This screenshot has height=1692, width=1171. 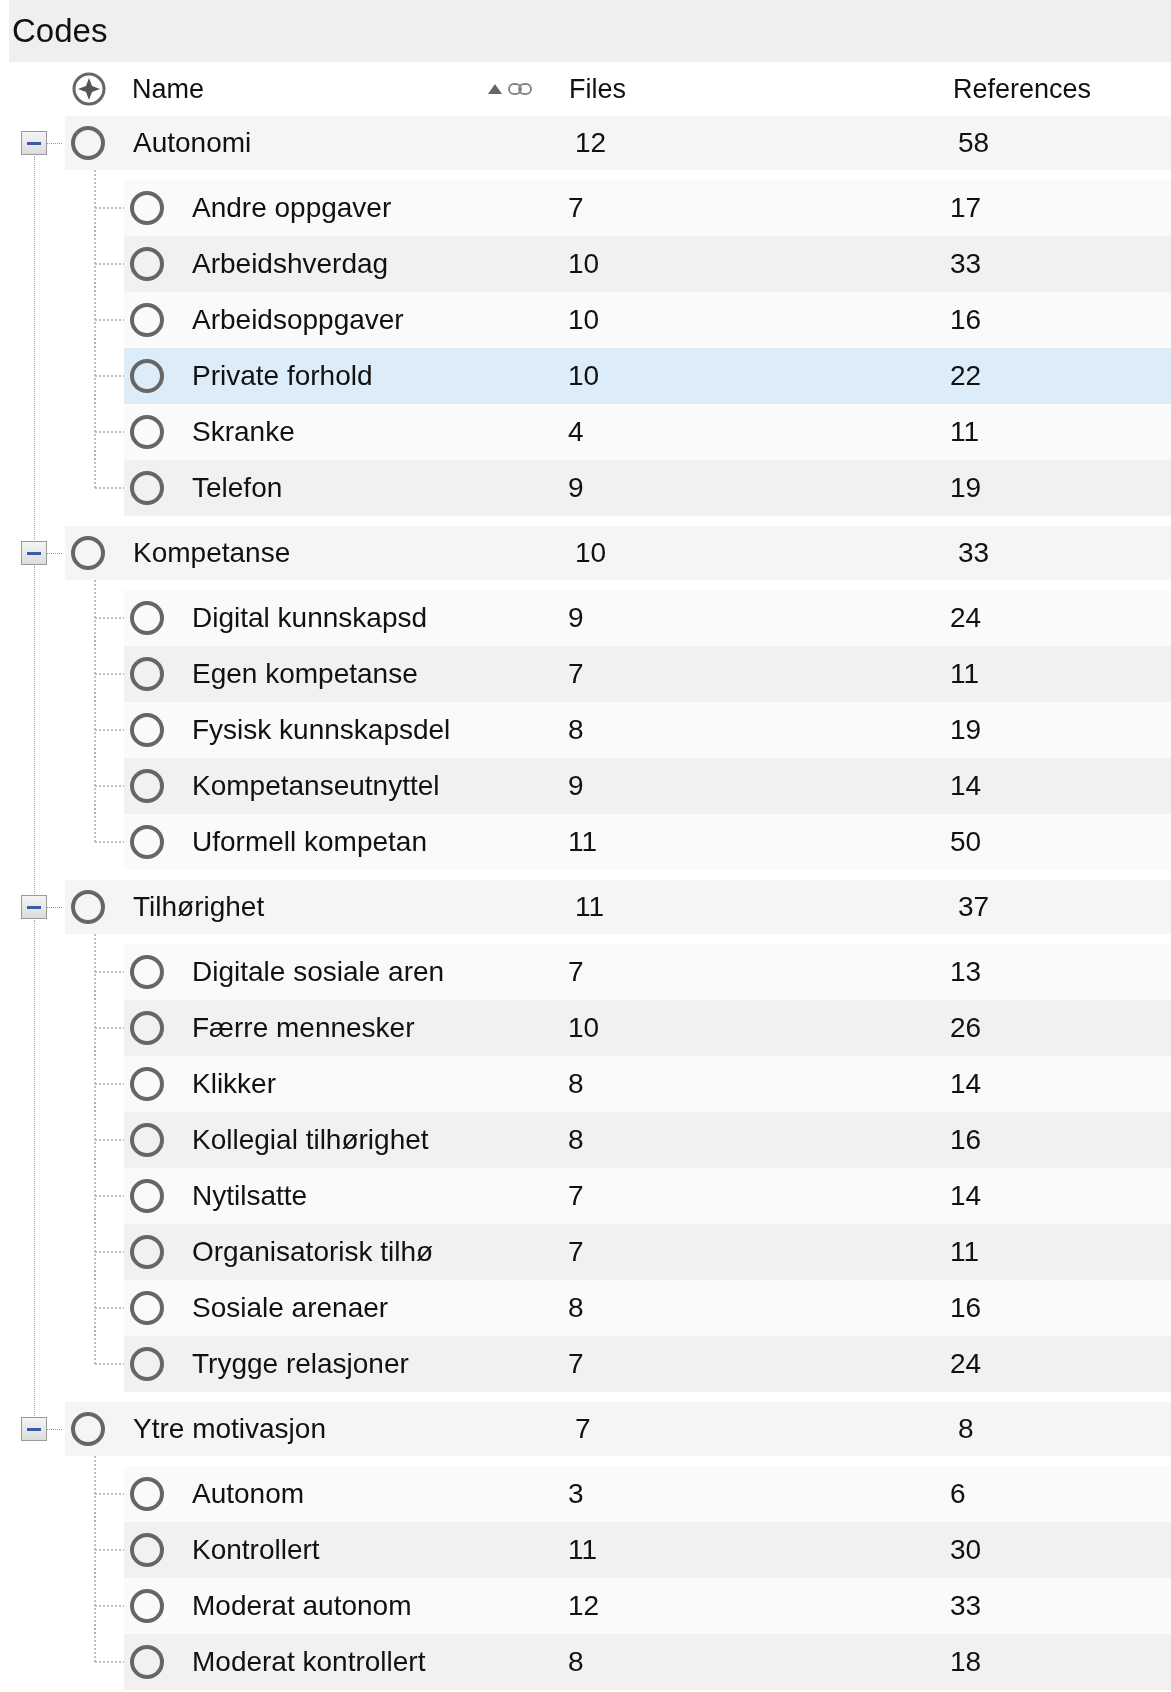 What do you see at coordinates (647, 618) in the screenshot?
I see `tree-row: Digital kunnskapsd 9 24` at bounding box center [647, 618].